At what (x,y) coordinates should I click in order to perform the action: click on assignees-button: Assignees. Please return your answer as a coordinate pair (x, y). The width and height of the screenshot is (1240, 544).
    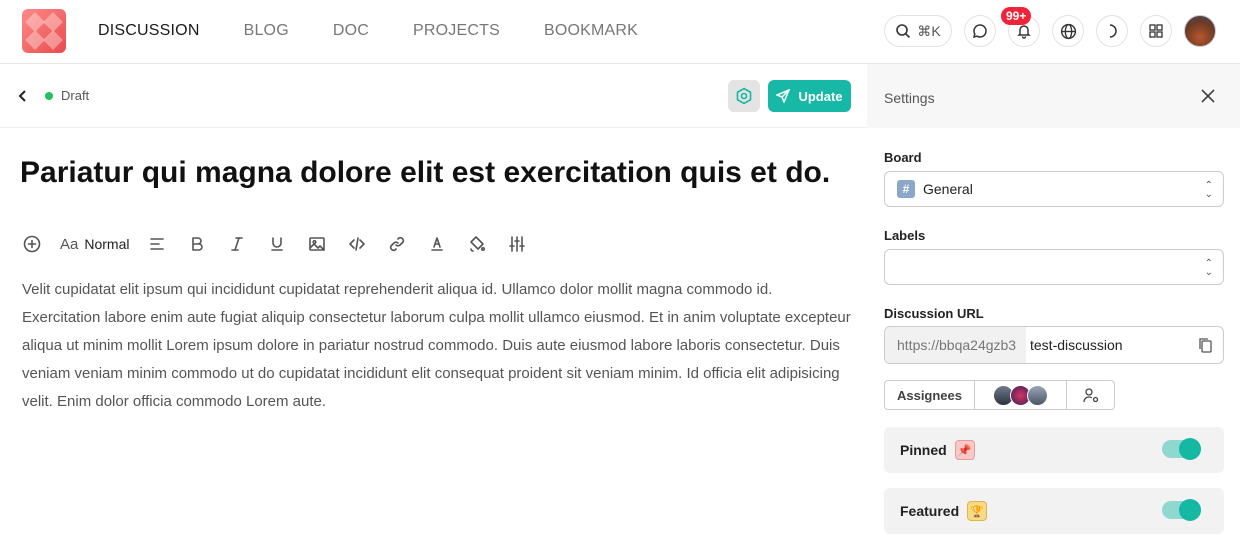
    Looking at the image, I should click on (929, 395).